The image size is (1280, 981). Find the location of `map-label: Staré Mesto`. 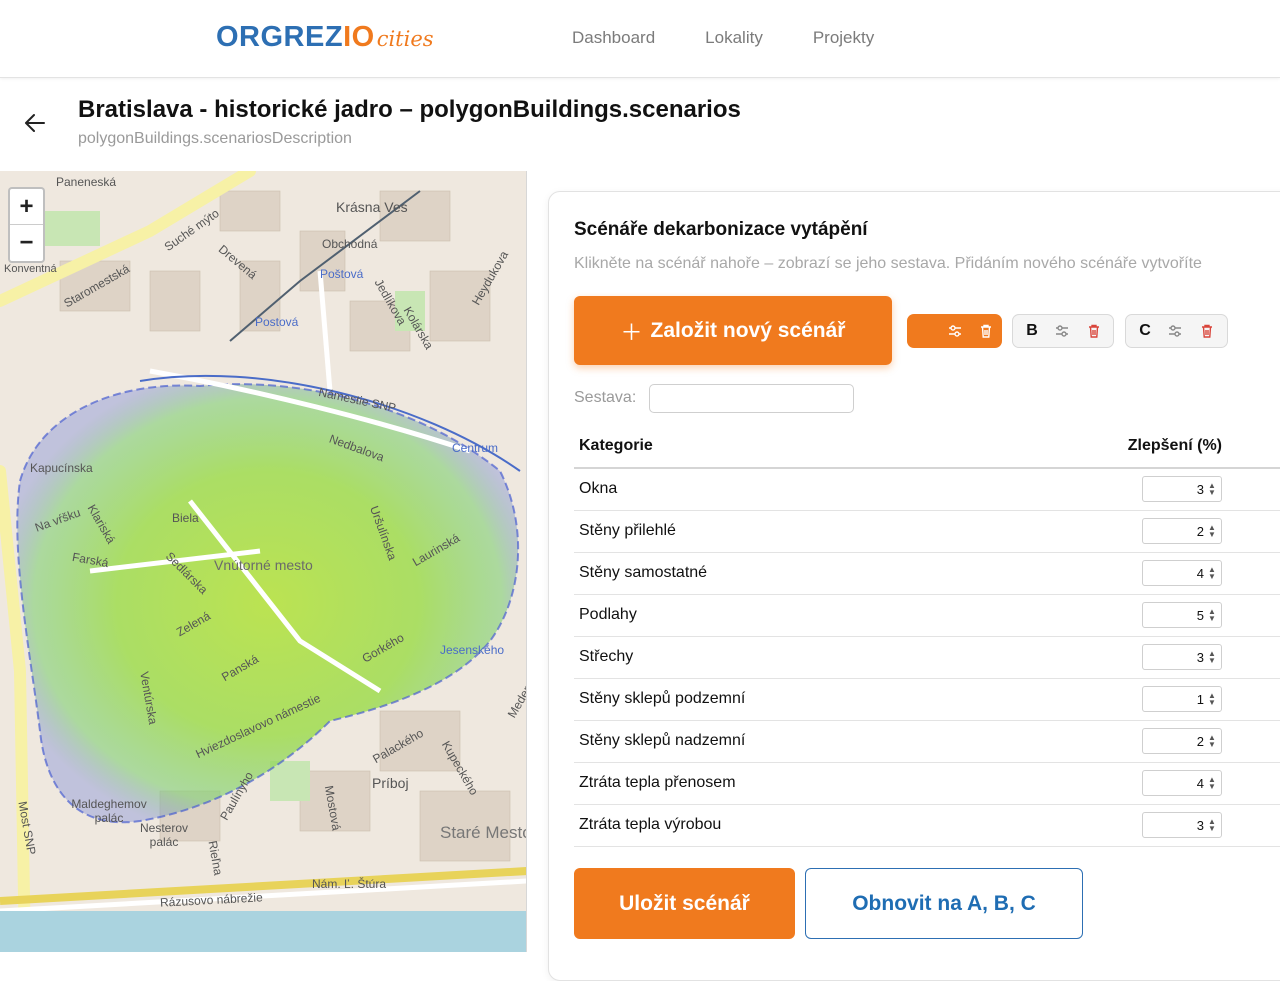

map-label: Staré Mesto is located at coordinates (483, 832).